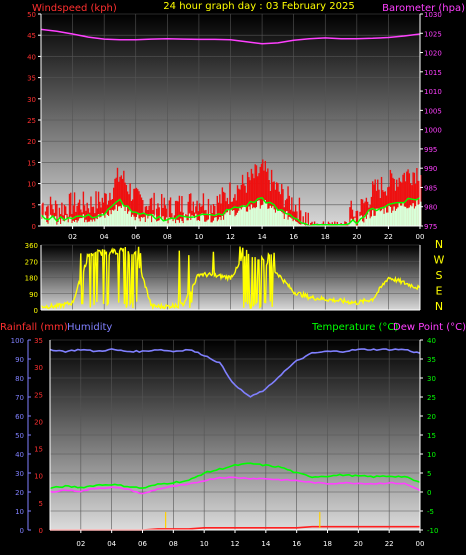 This screenshot has height=555, width=466. Describe the element at coordinates (34, 327) in the screenshot. I see `rainfall-axis-label: Rainfall (mm)` at that location.